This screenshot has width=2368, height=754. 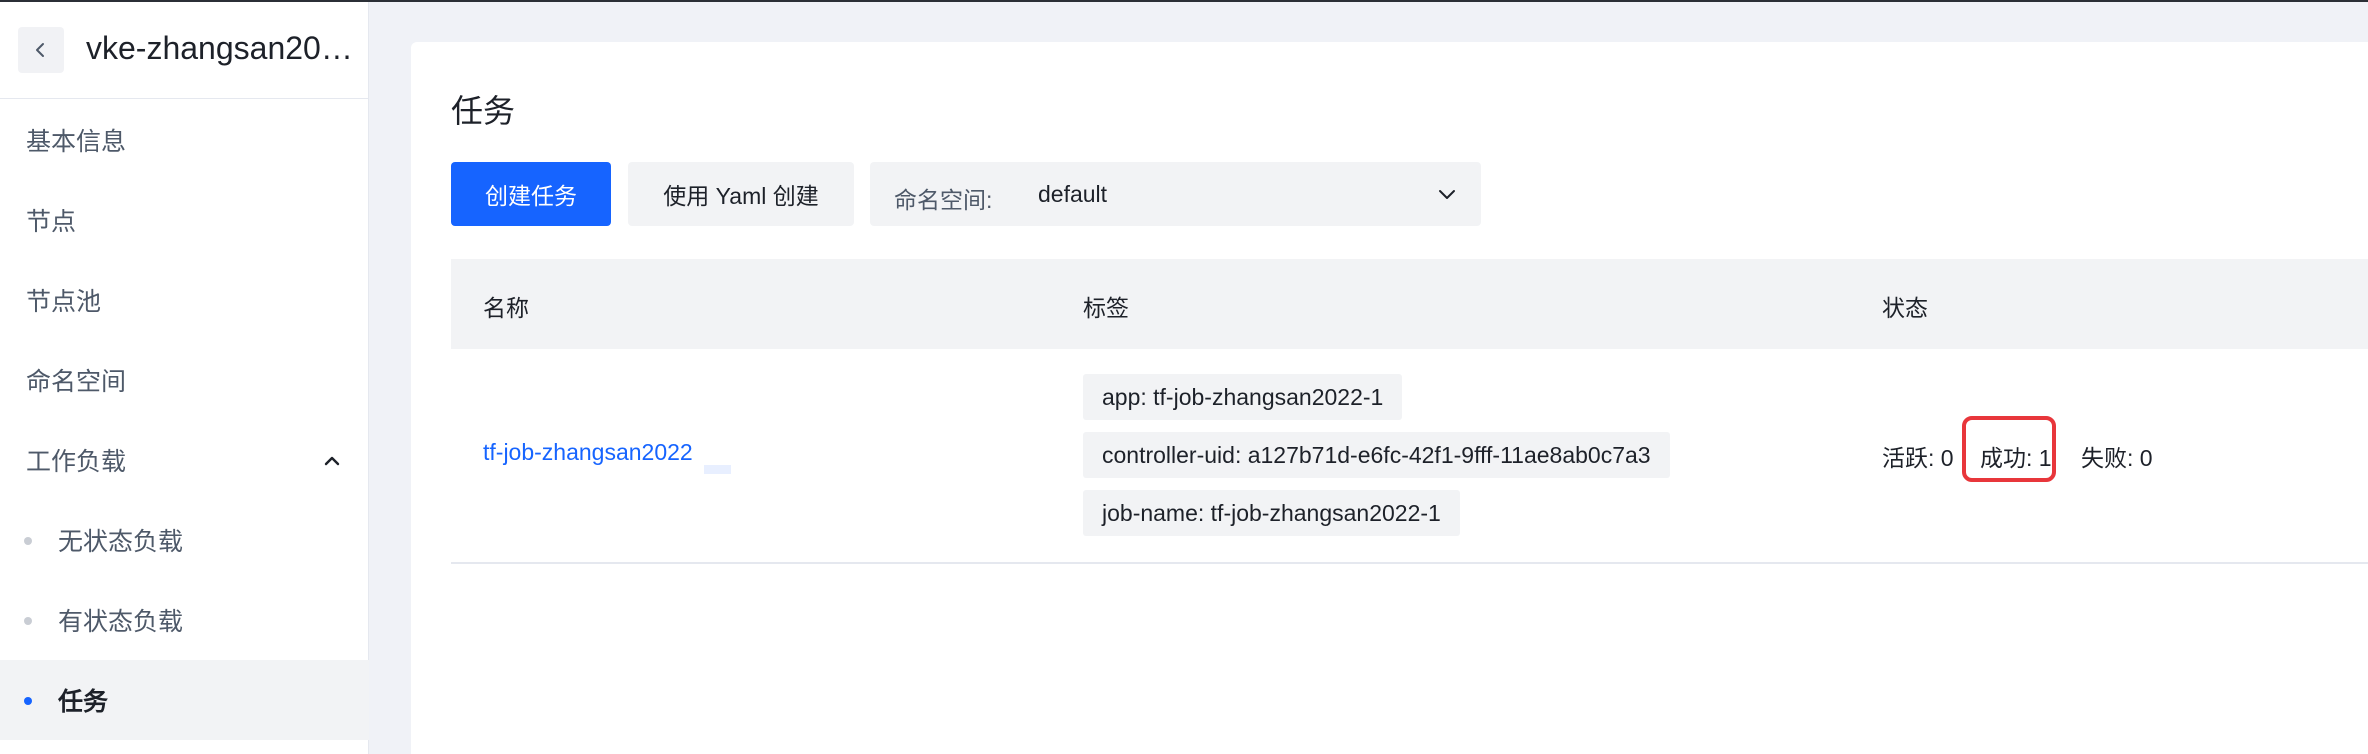 I want to click on label-tag: job-name: tf-job-zhangsan2022-1, so click(x=1271, y=513).